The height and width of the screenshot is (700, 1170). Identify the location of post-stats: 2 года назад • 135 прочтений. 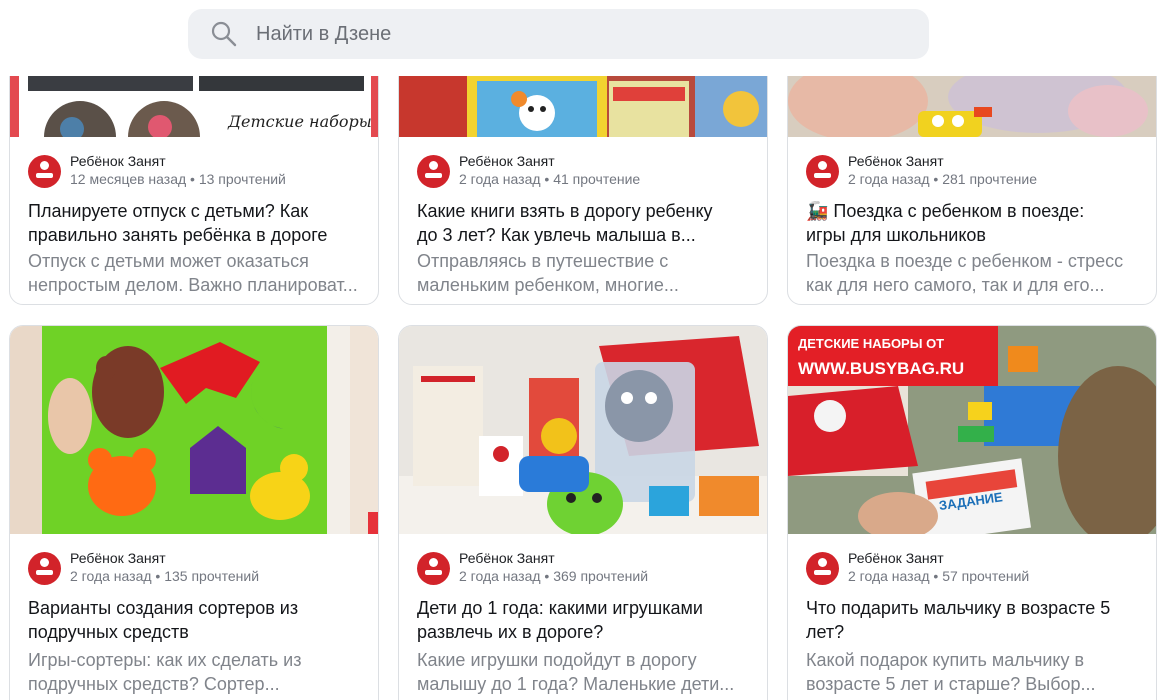
(165, 576).